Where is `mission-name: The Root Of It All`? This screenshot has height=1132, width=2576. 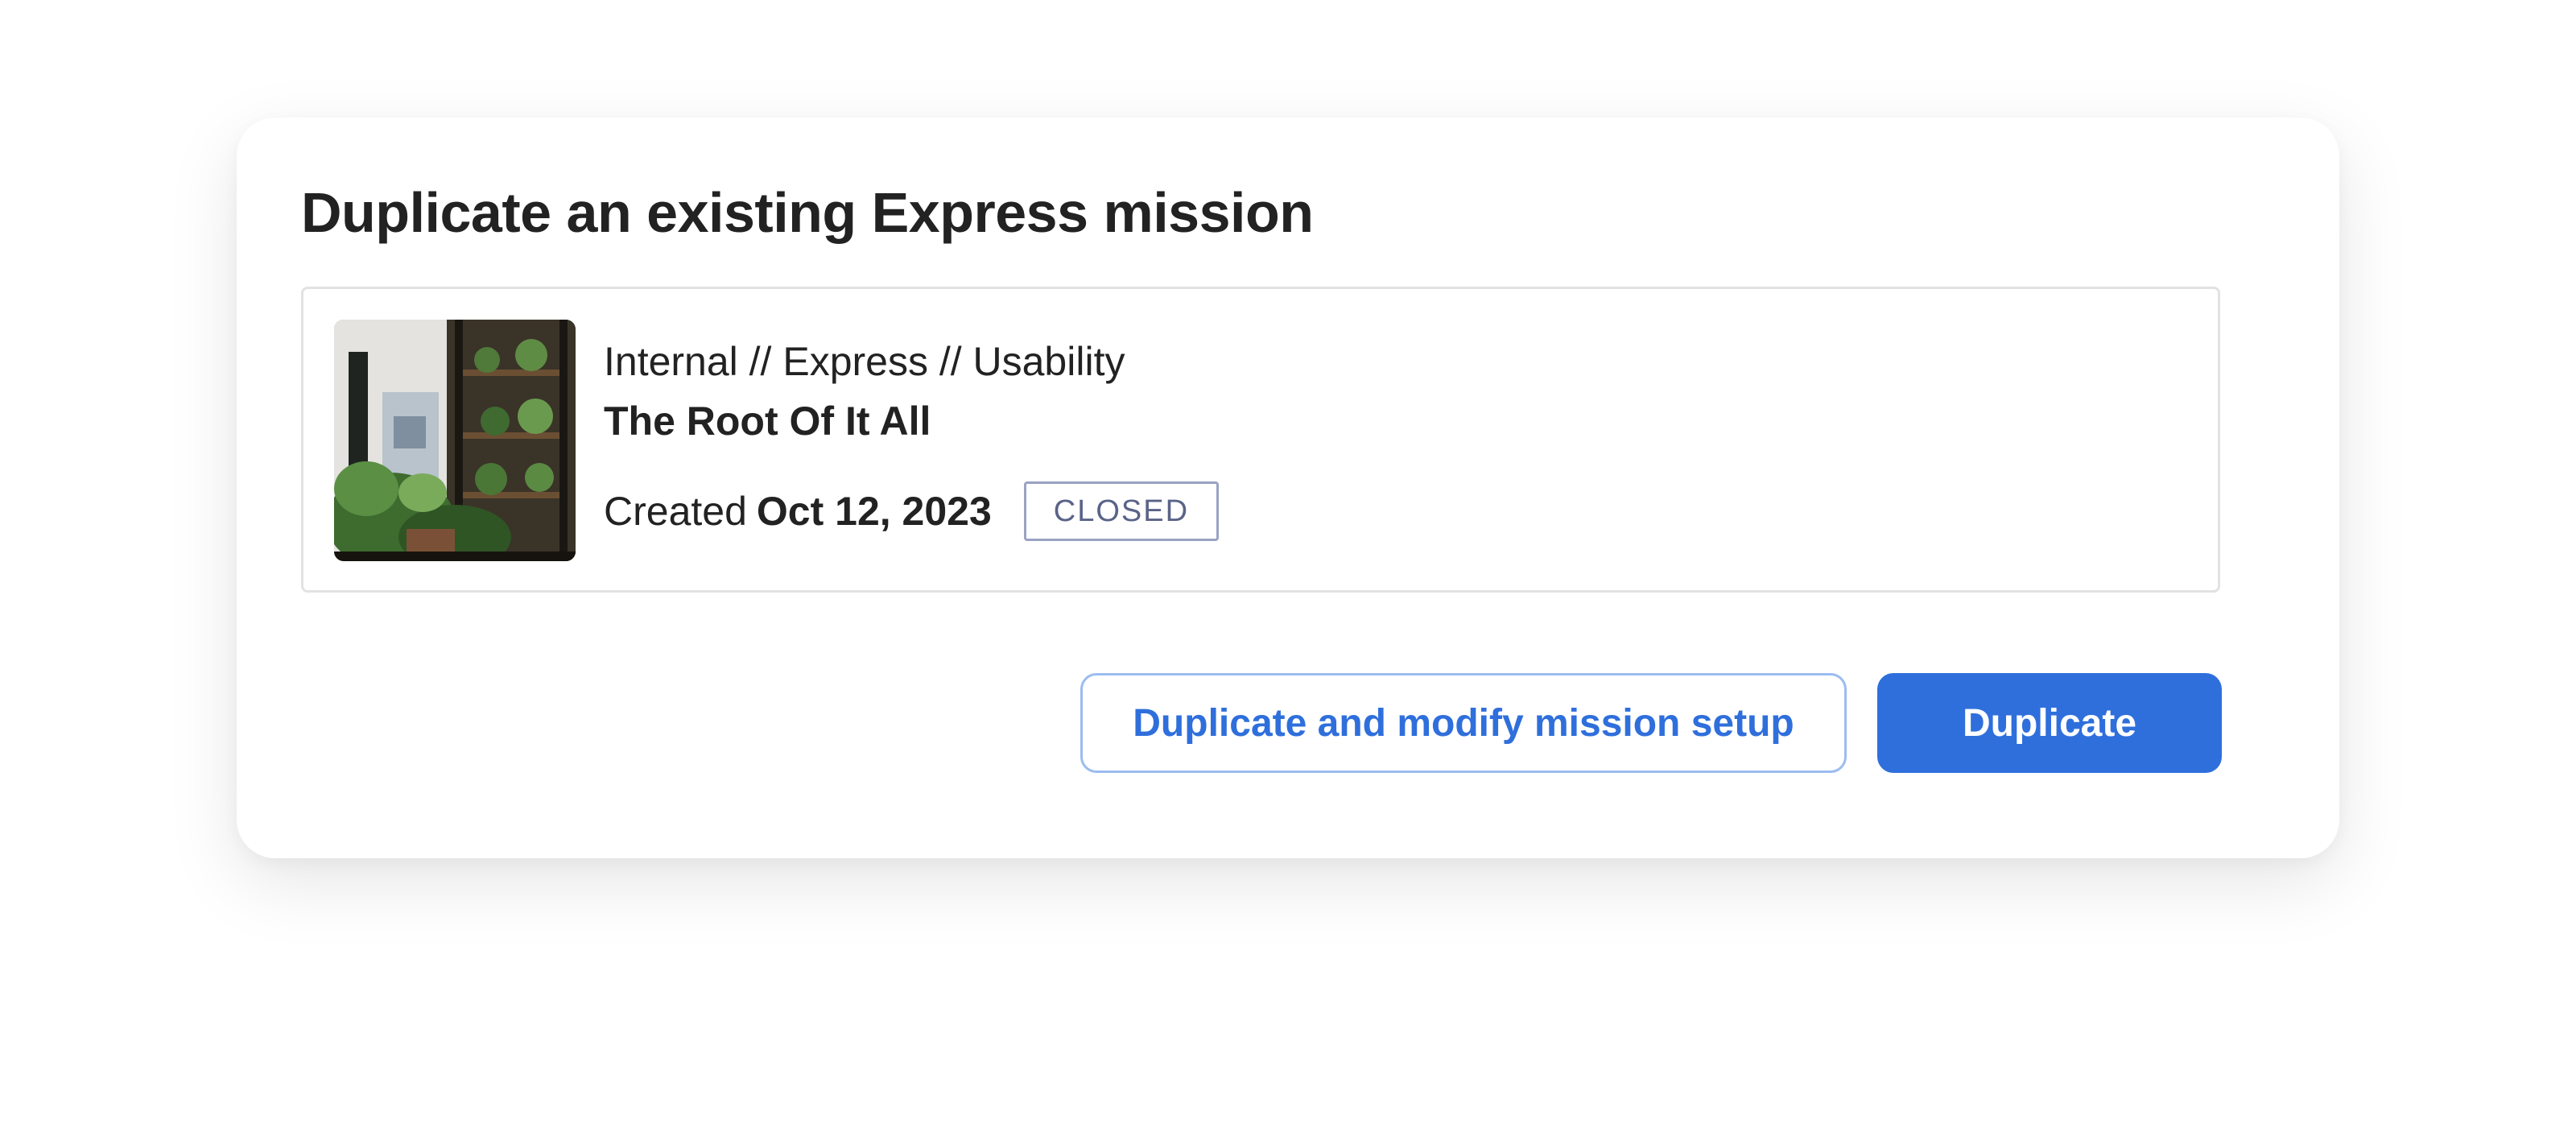
mission-name: The Root Of It All is located at coordinates (767, 421).